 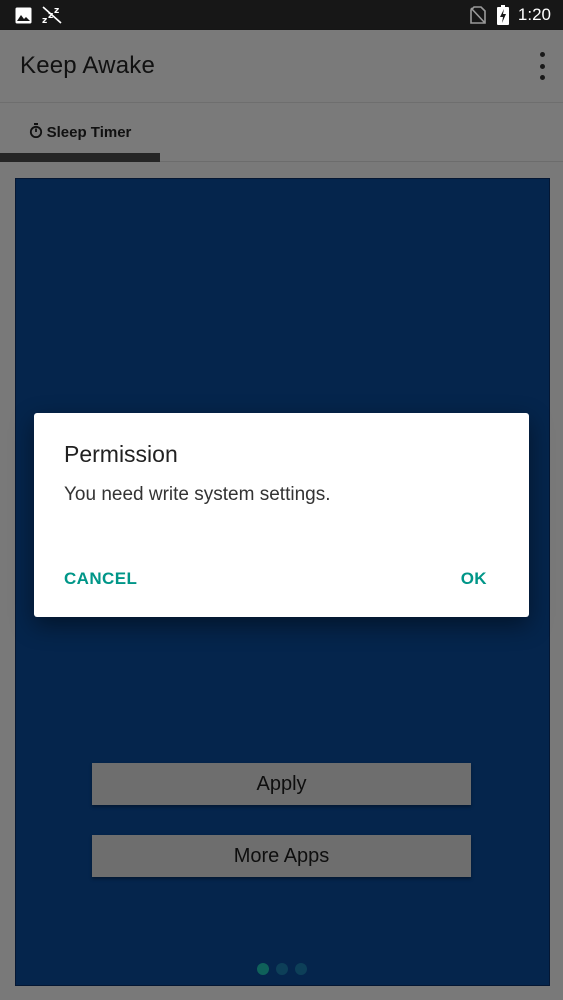 I want to click on dialog-message: You need write system settings., so click(x=197, y=494).